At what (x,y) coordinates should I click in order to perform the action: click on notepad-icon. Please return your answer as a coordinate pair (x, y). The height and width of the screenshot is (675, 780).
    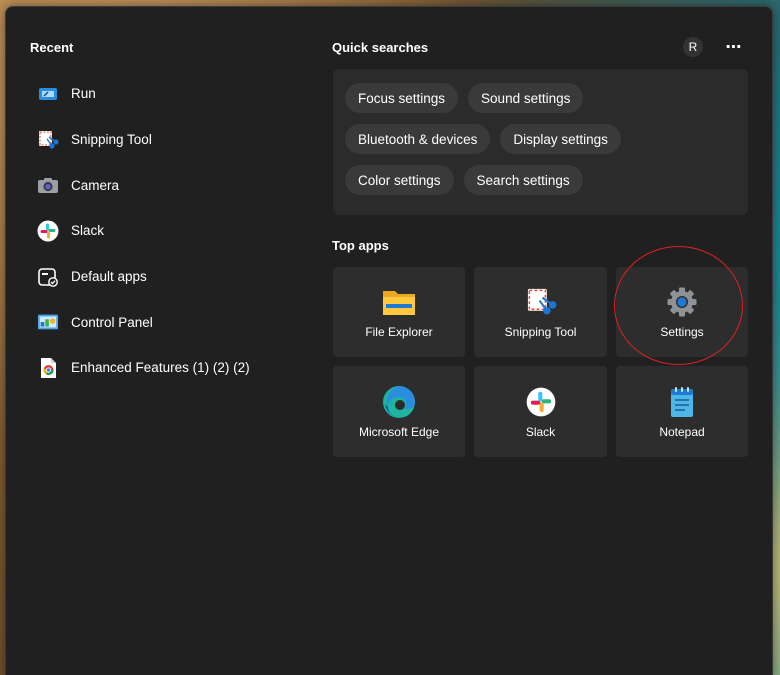
    Looking at the image, I should click on (682, 402).